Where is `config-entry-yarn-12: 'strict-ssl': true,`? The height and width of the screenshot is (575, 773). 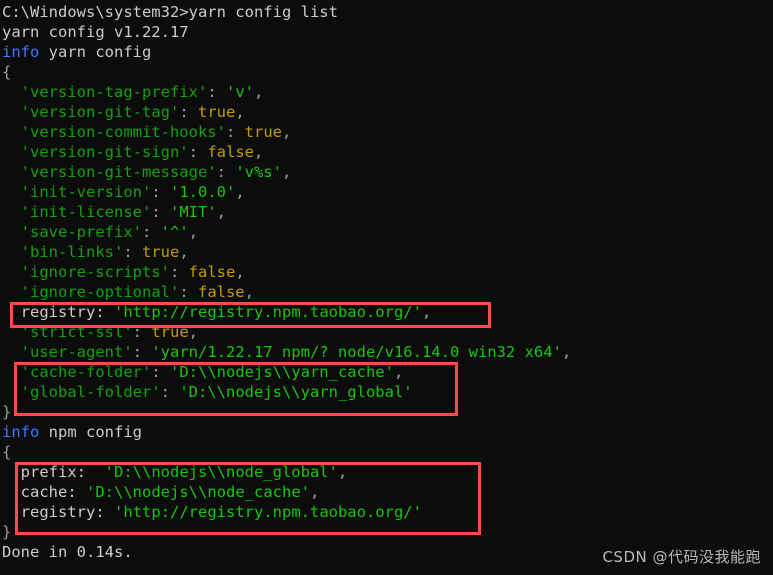 config-entry-yarn-12: 'strict-ssl': true, is located at coordinates (386, 332).